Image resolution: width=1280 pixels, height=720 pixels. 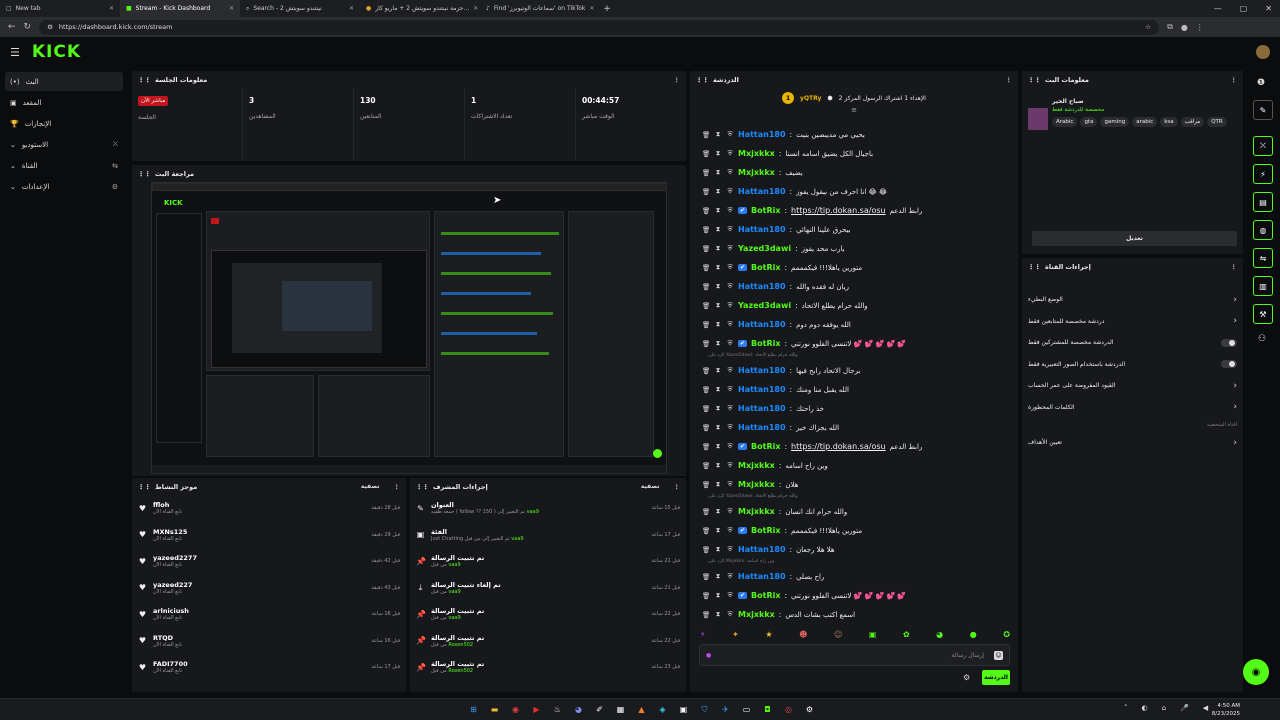 What do you see at coordinates (1192, 122) in the screenshot?
I see `tag: مراقب` at bounding box center [1192, 122].